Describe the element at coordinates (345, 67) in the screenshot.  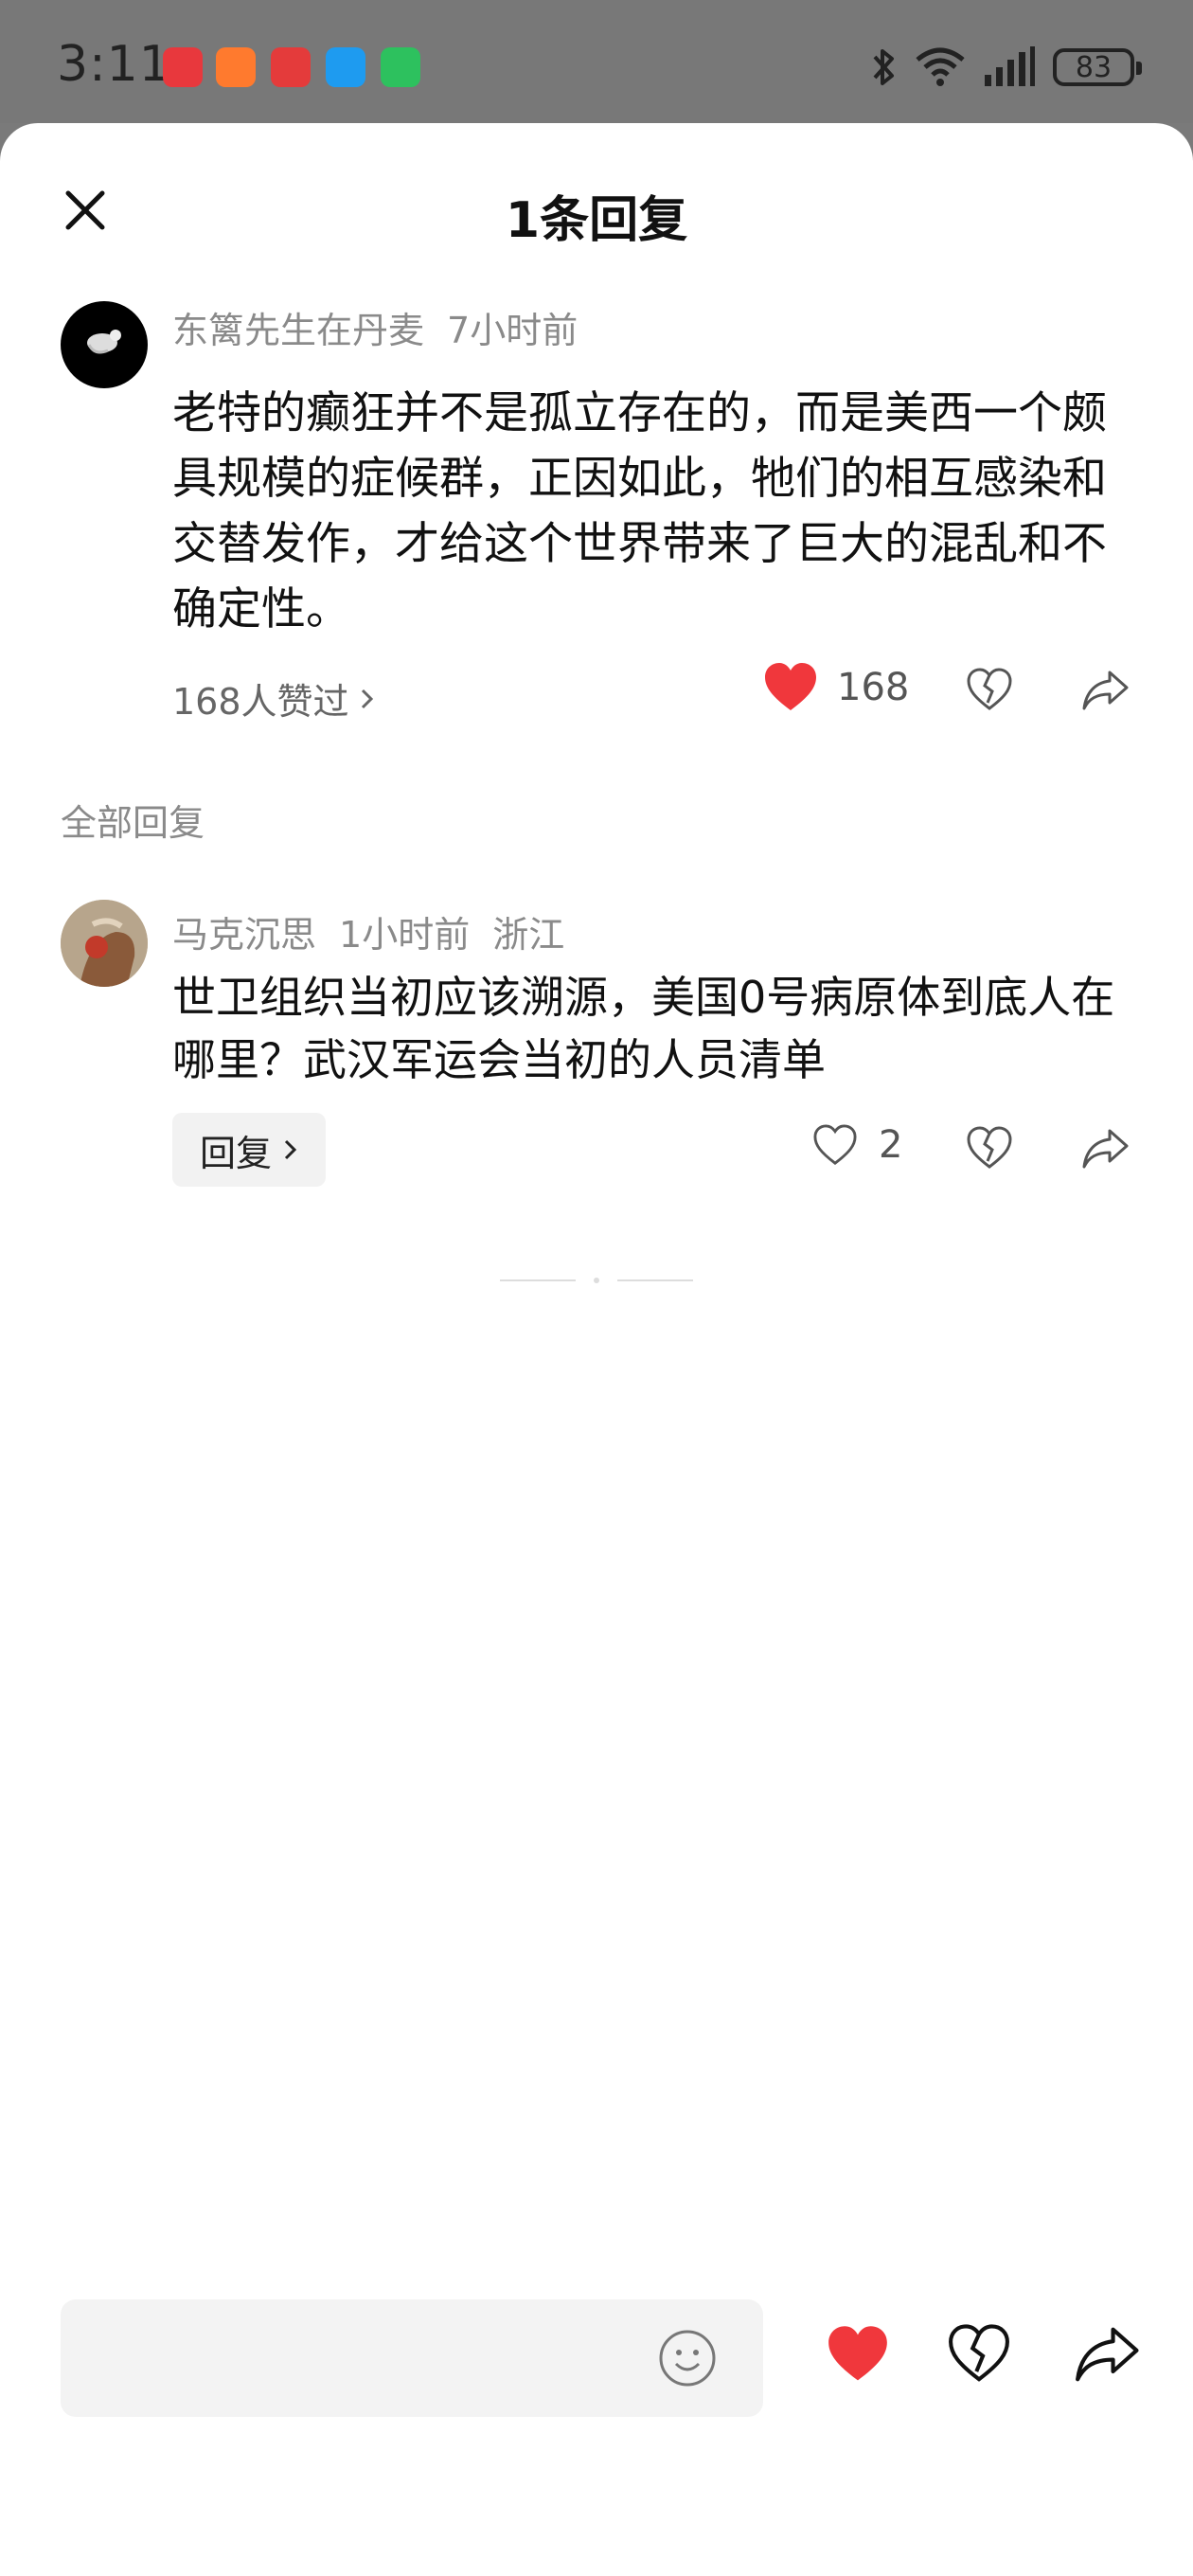
I see `message-icon` at that location.